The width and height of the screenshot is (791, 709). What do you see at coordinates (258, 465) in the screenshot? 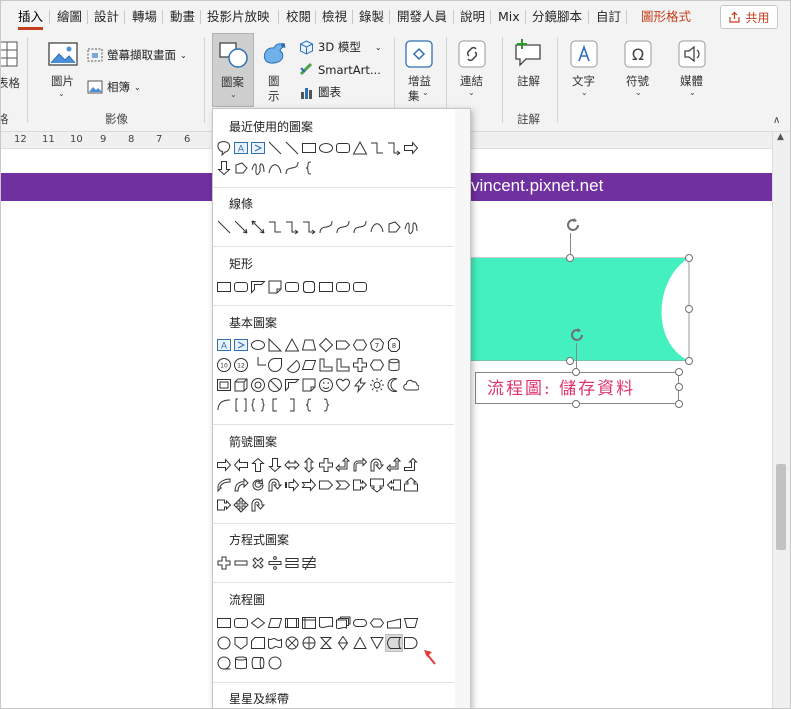
I see `arr-u-shape-icon` at bounding box center [258, 465].